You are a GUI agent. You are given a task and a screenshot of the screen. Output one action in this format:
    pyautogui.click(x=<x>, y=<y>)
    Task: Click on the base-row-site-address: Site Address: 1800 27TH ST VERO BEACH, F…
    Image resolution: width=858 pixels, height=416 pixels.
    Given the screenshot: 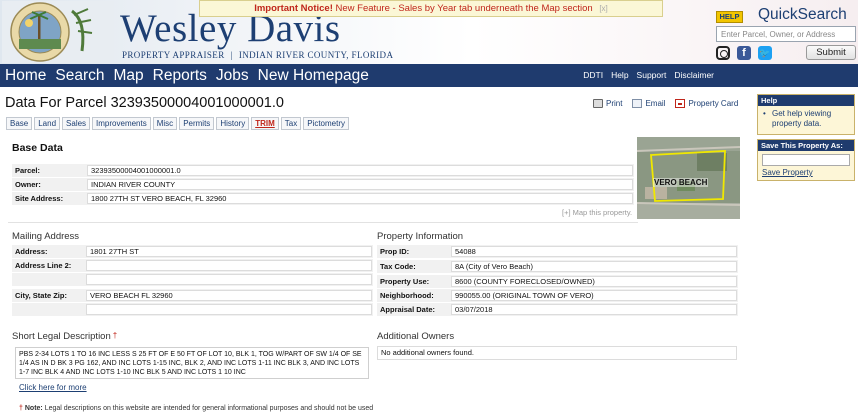 What is the action you would take?
    pyautogui.click(x=323, y=198)
    